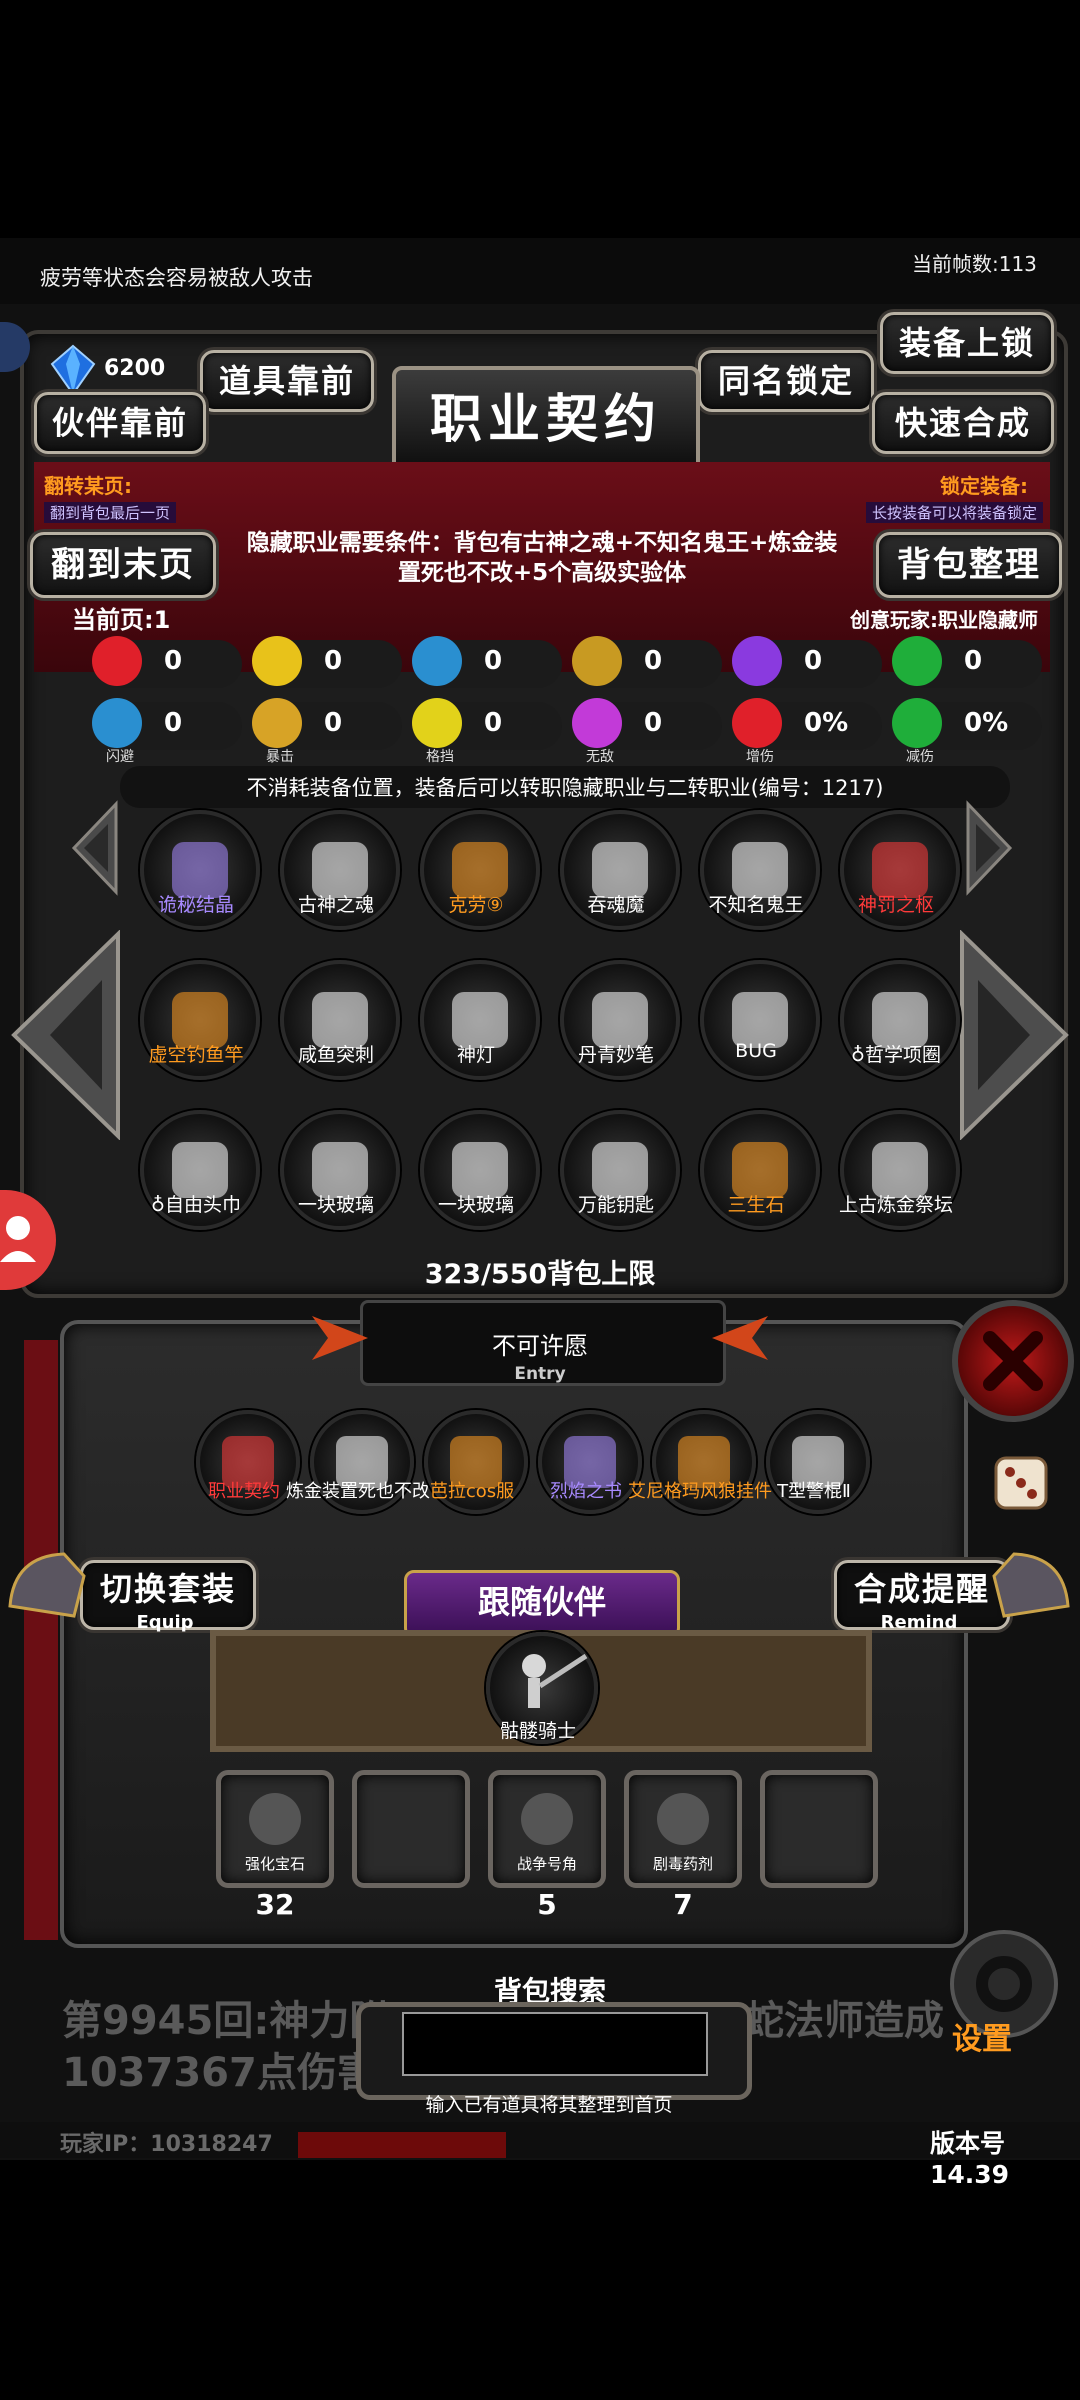 The height and width of the screenshot is (2400, 1080). What do you see at coordinates (969, 565) in the screenshot?
I see `bag-sort-button: 背包整理` at bounding box center [969, 565].